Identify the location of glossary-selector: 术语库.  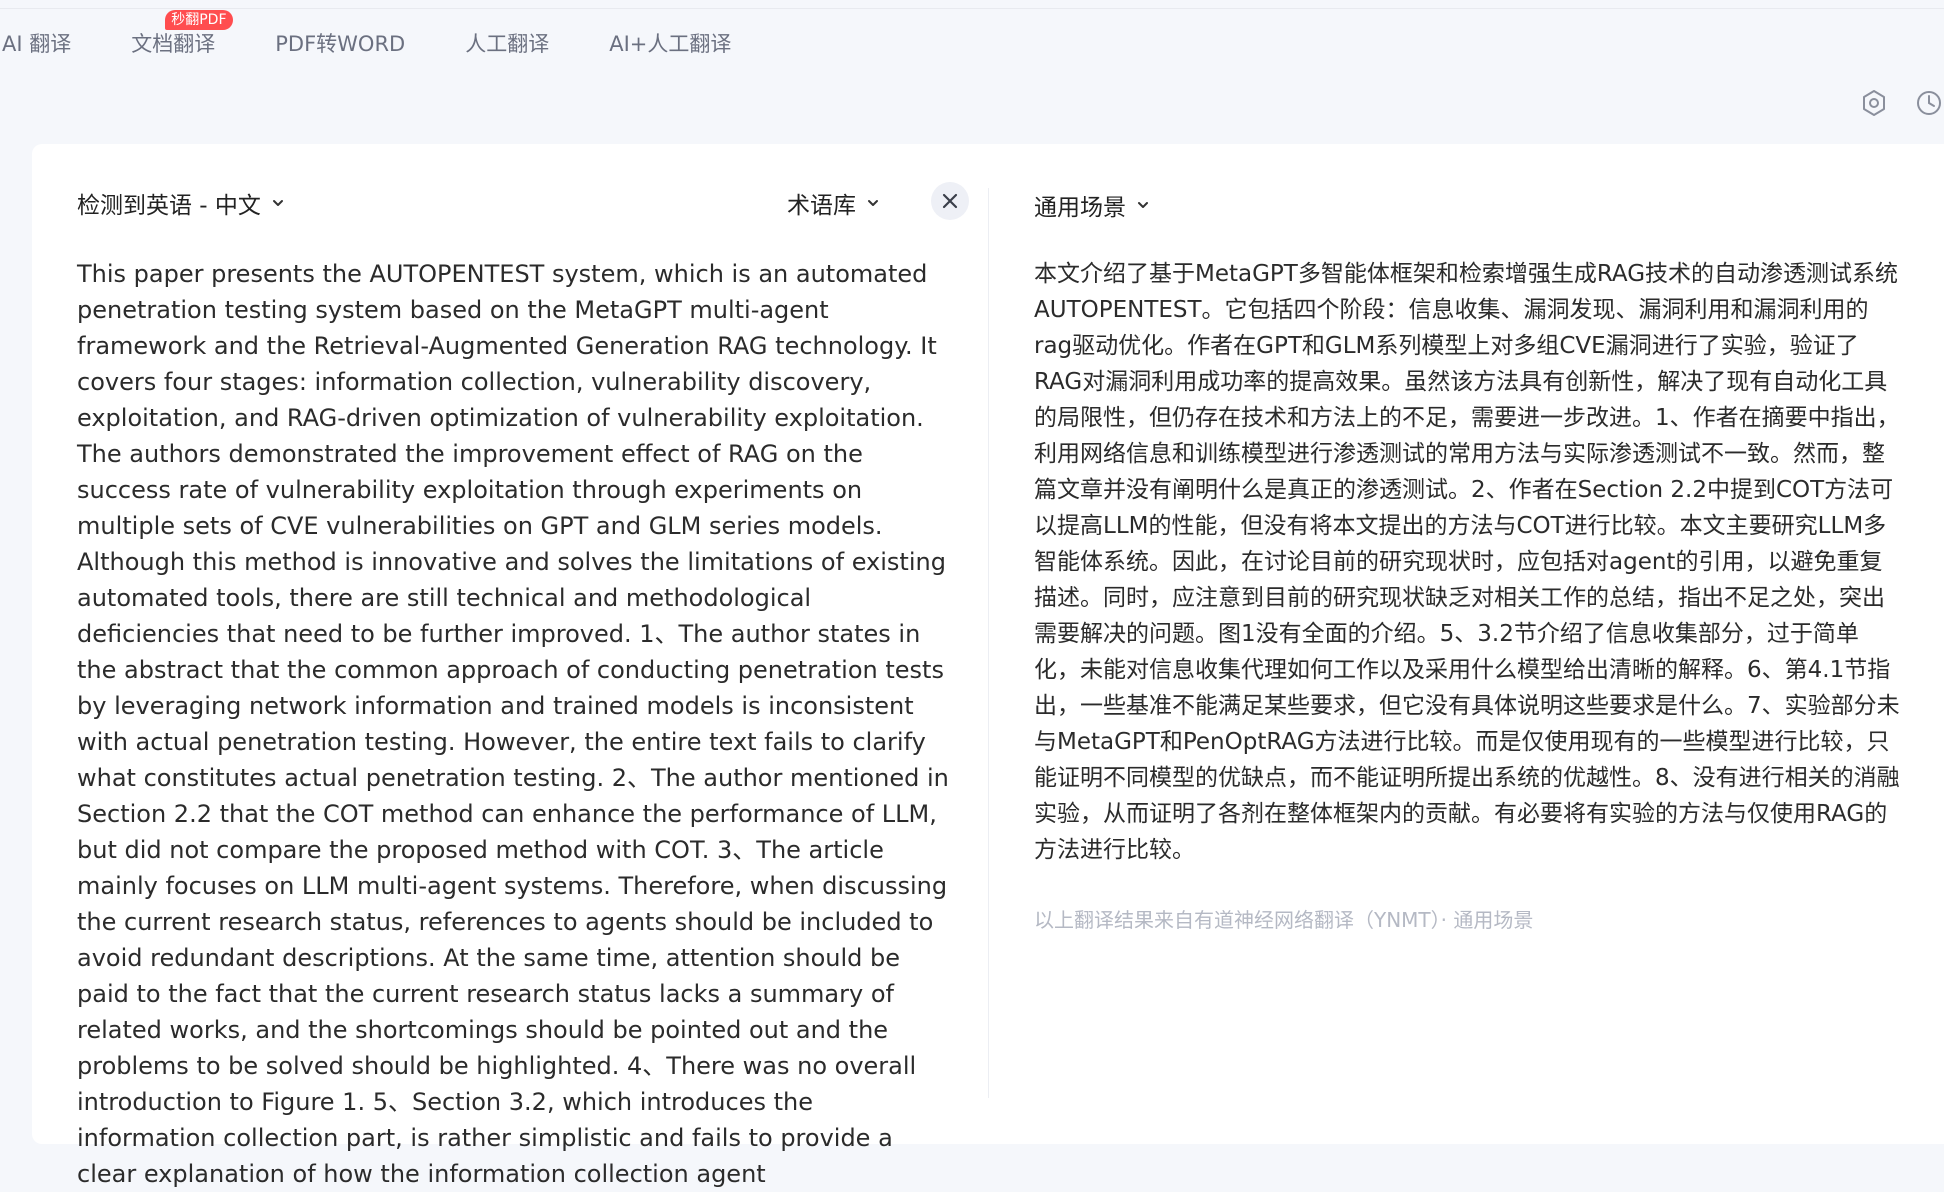
(833, 203).